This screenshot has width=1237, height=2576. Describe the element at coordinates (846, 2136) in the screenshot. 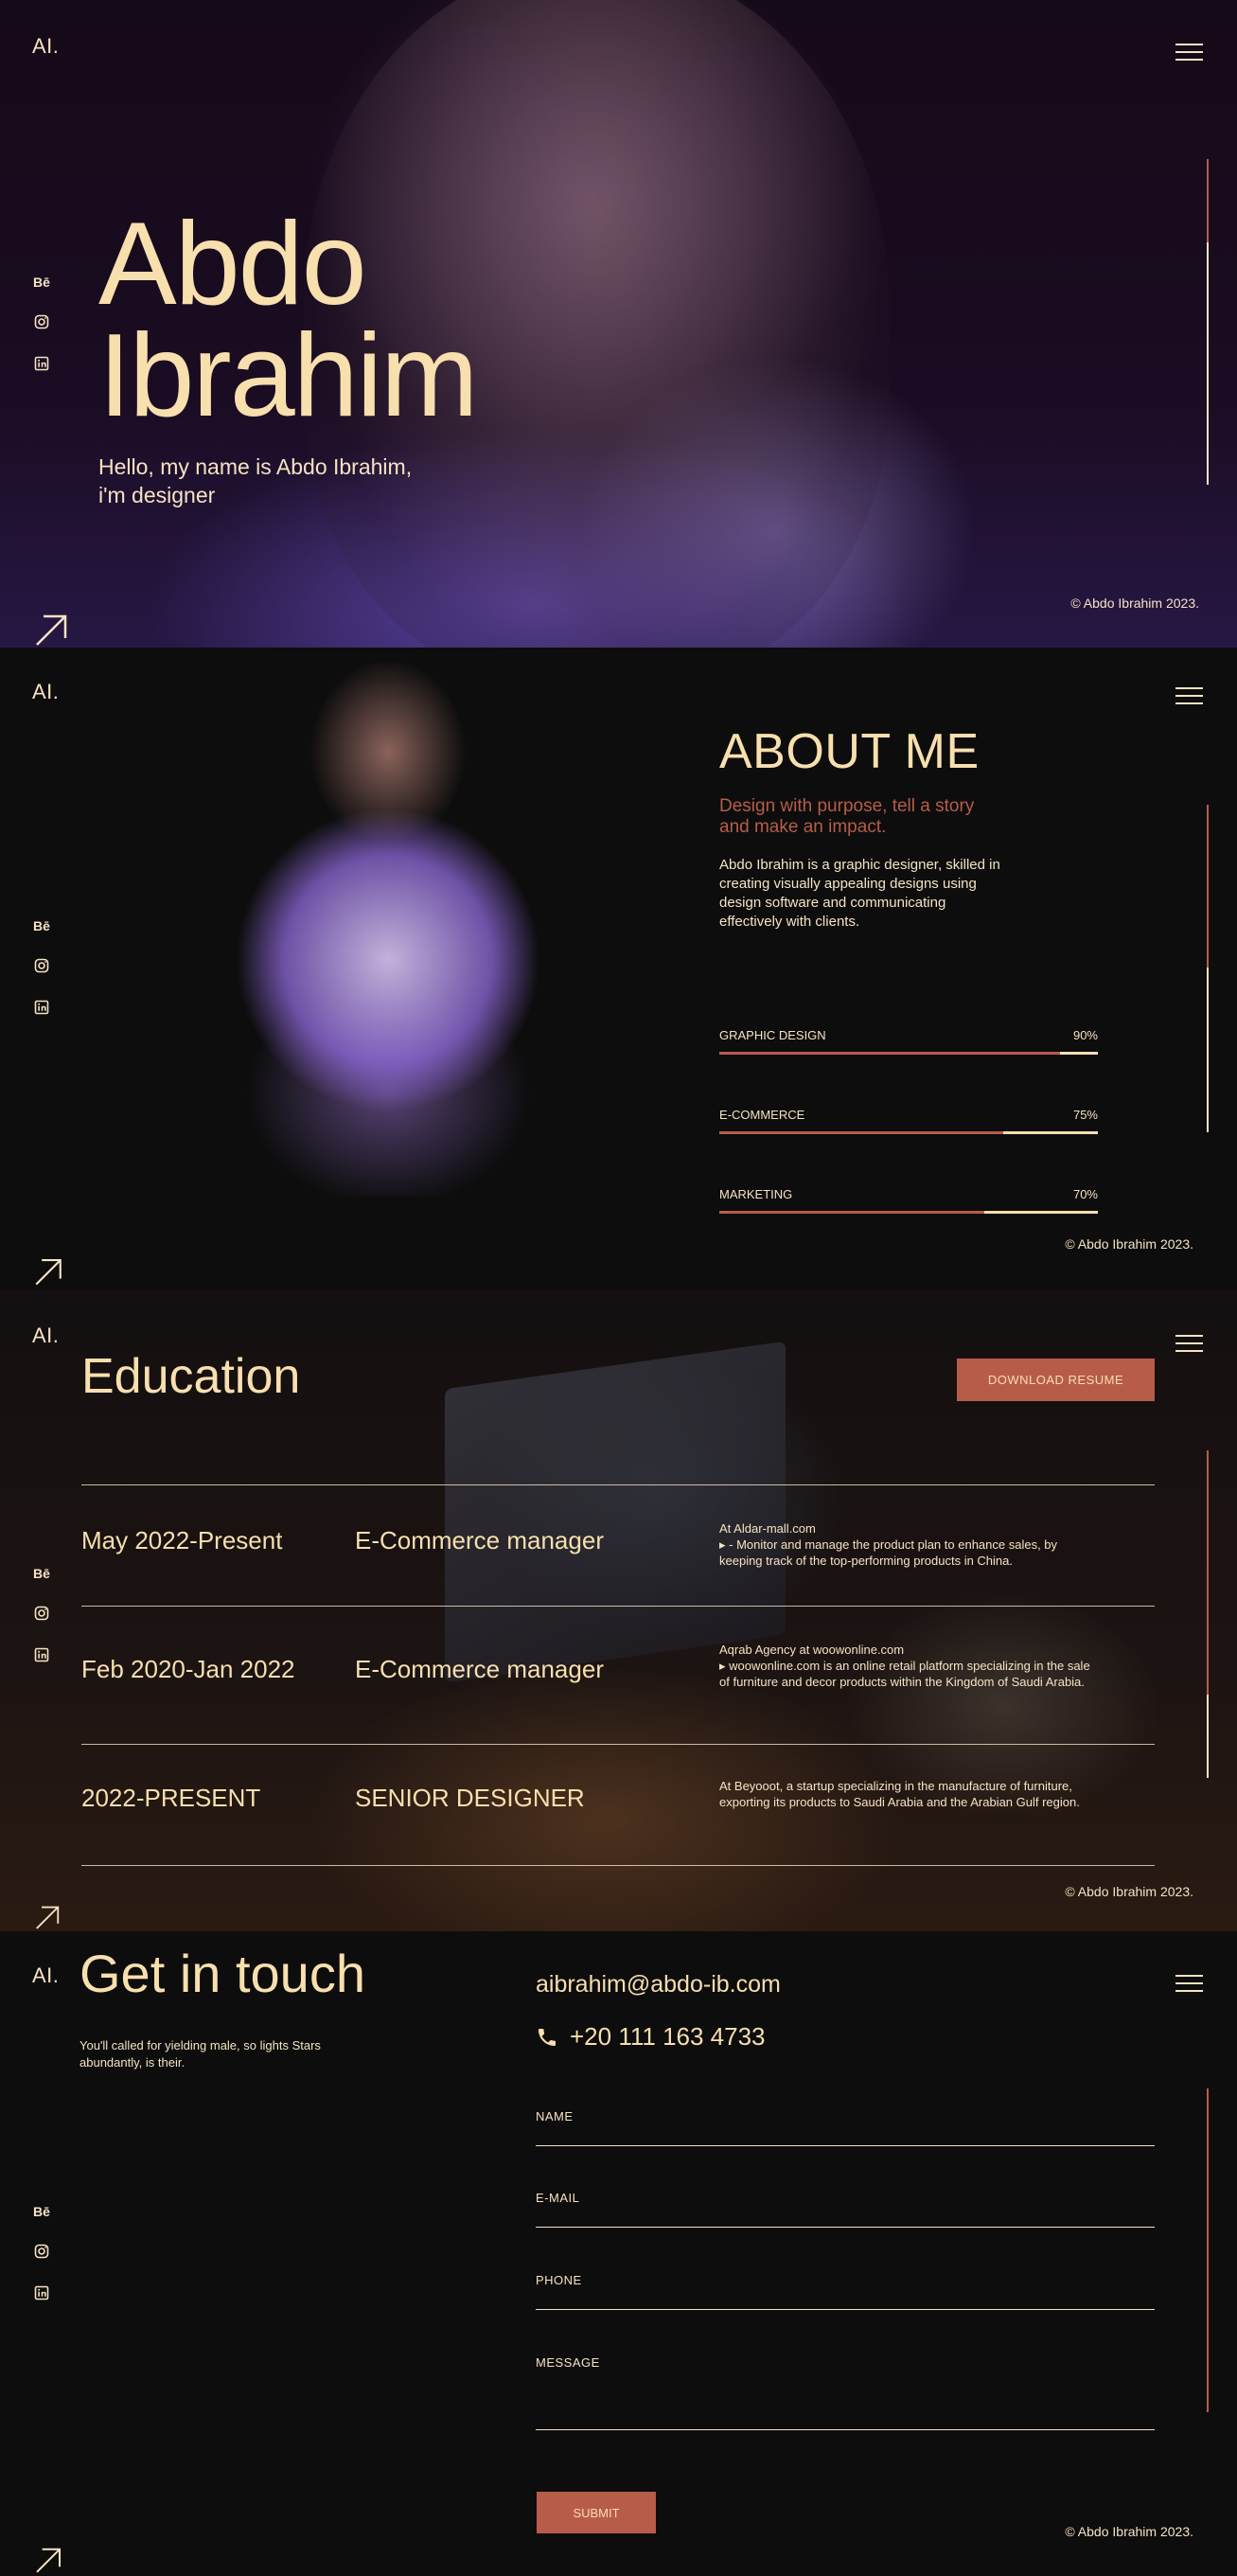

I see `name-input` at that location.